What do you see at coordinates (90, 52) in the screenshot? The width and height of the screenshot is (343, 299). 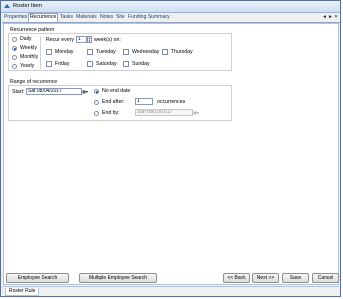 I see `day-tuesday-checkbox` at bounding box center [90, 52].